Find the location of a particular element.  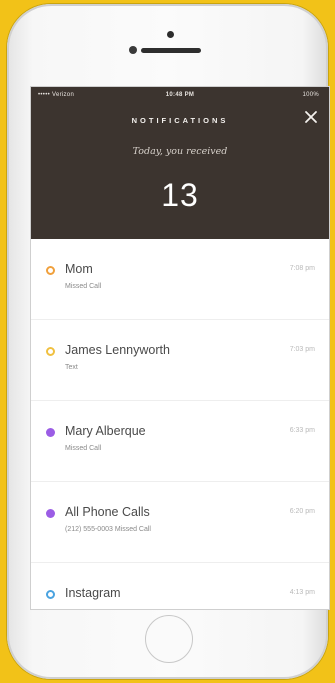

close-icon-glyph is located at coordinates (311, 117).